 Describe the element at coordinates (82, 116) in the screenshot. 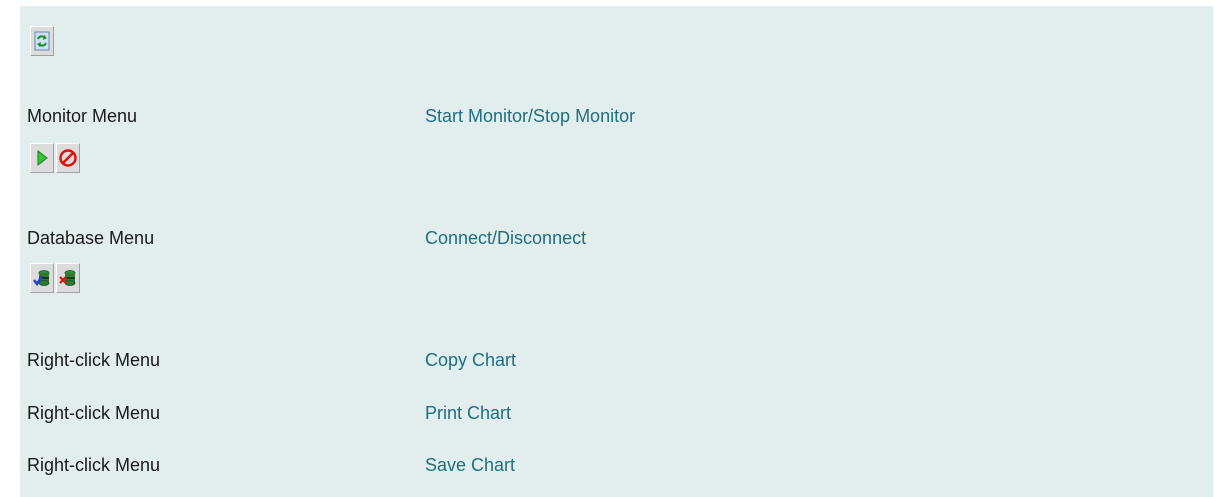

I see `monitor-menu-label: Monitor Menu` at that location.